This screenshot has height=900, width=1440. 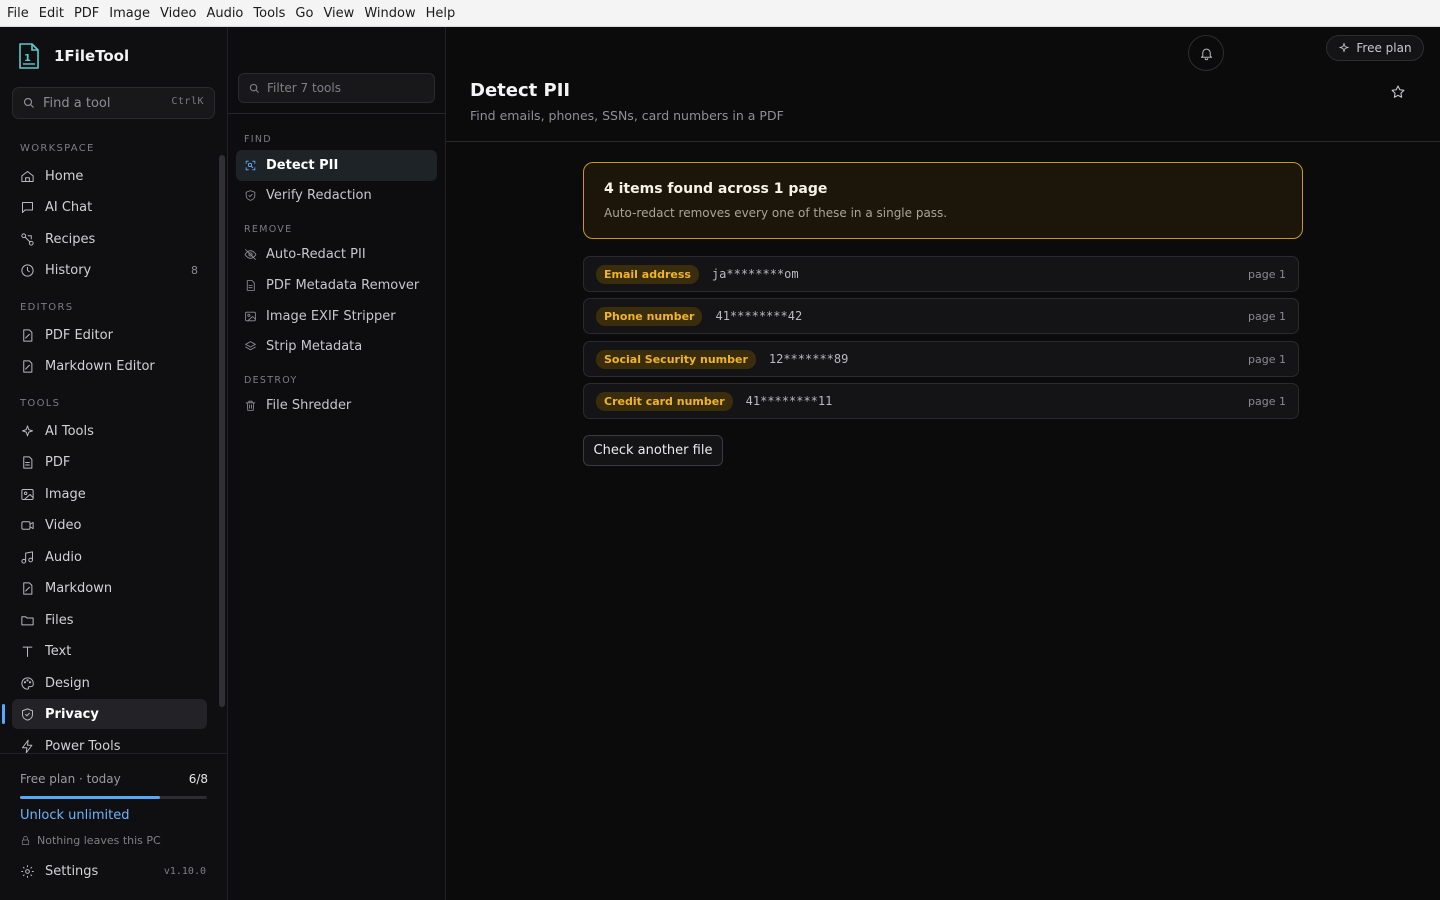 I want to click on history-count-badge: 8, so click(x=194, y=270).